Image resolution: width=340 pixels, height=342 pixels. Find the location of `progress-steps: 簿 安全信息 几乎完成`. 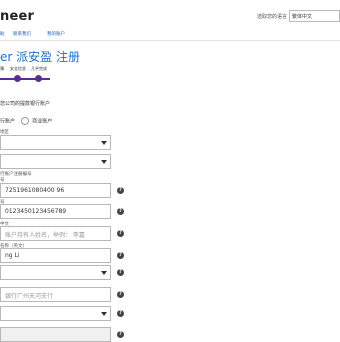

progress-steps: 簿 安全信息 几乎完成 is located at coordinates (35, 76).